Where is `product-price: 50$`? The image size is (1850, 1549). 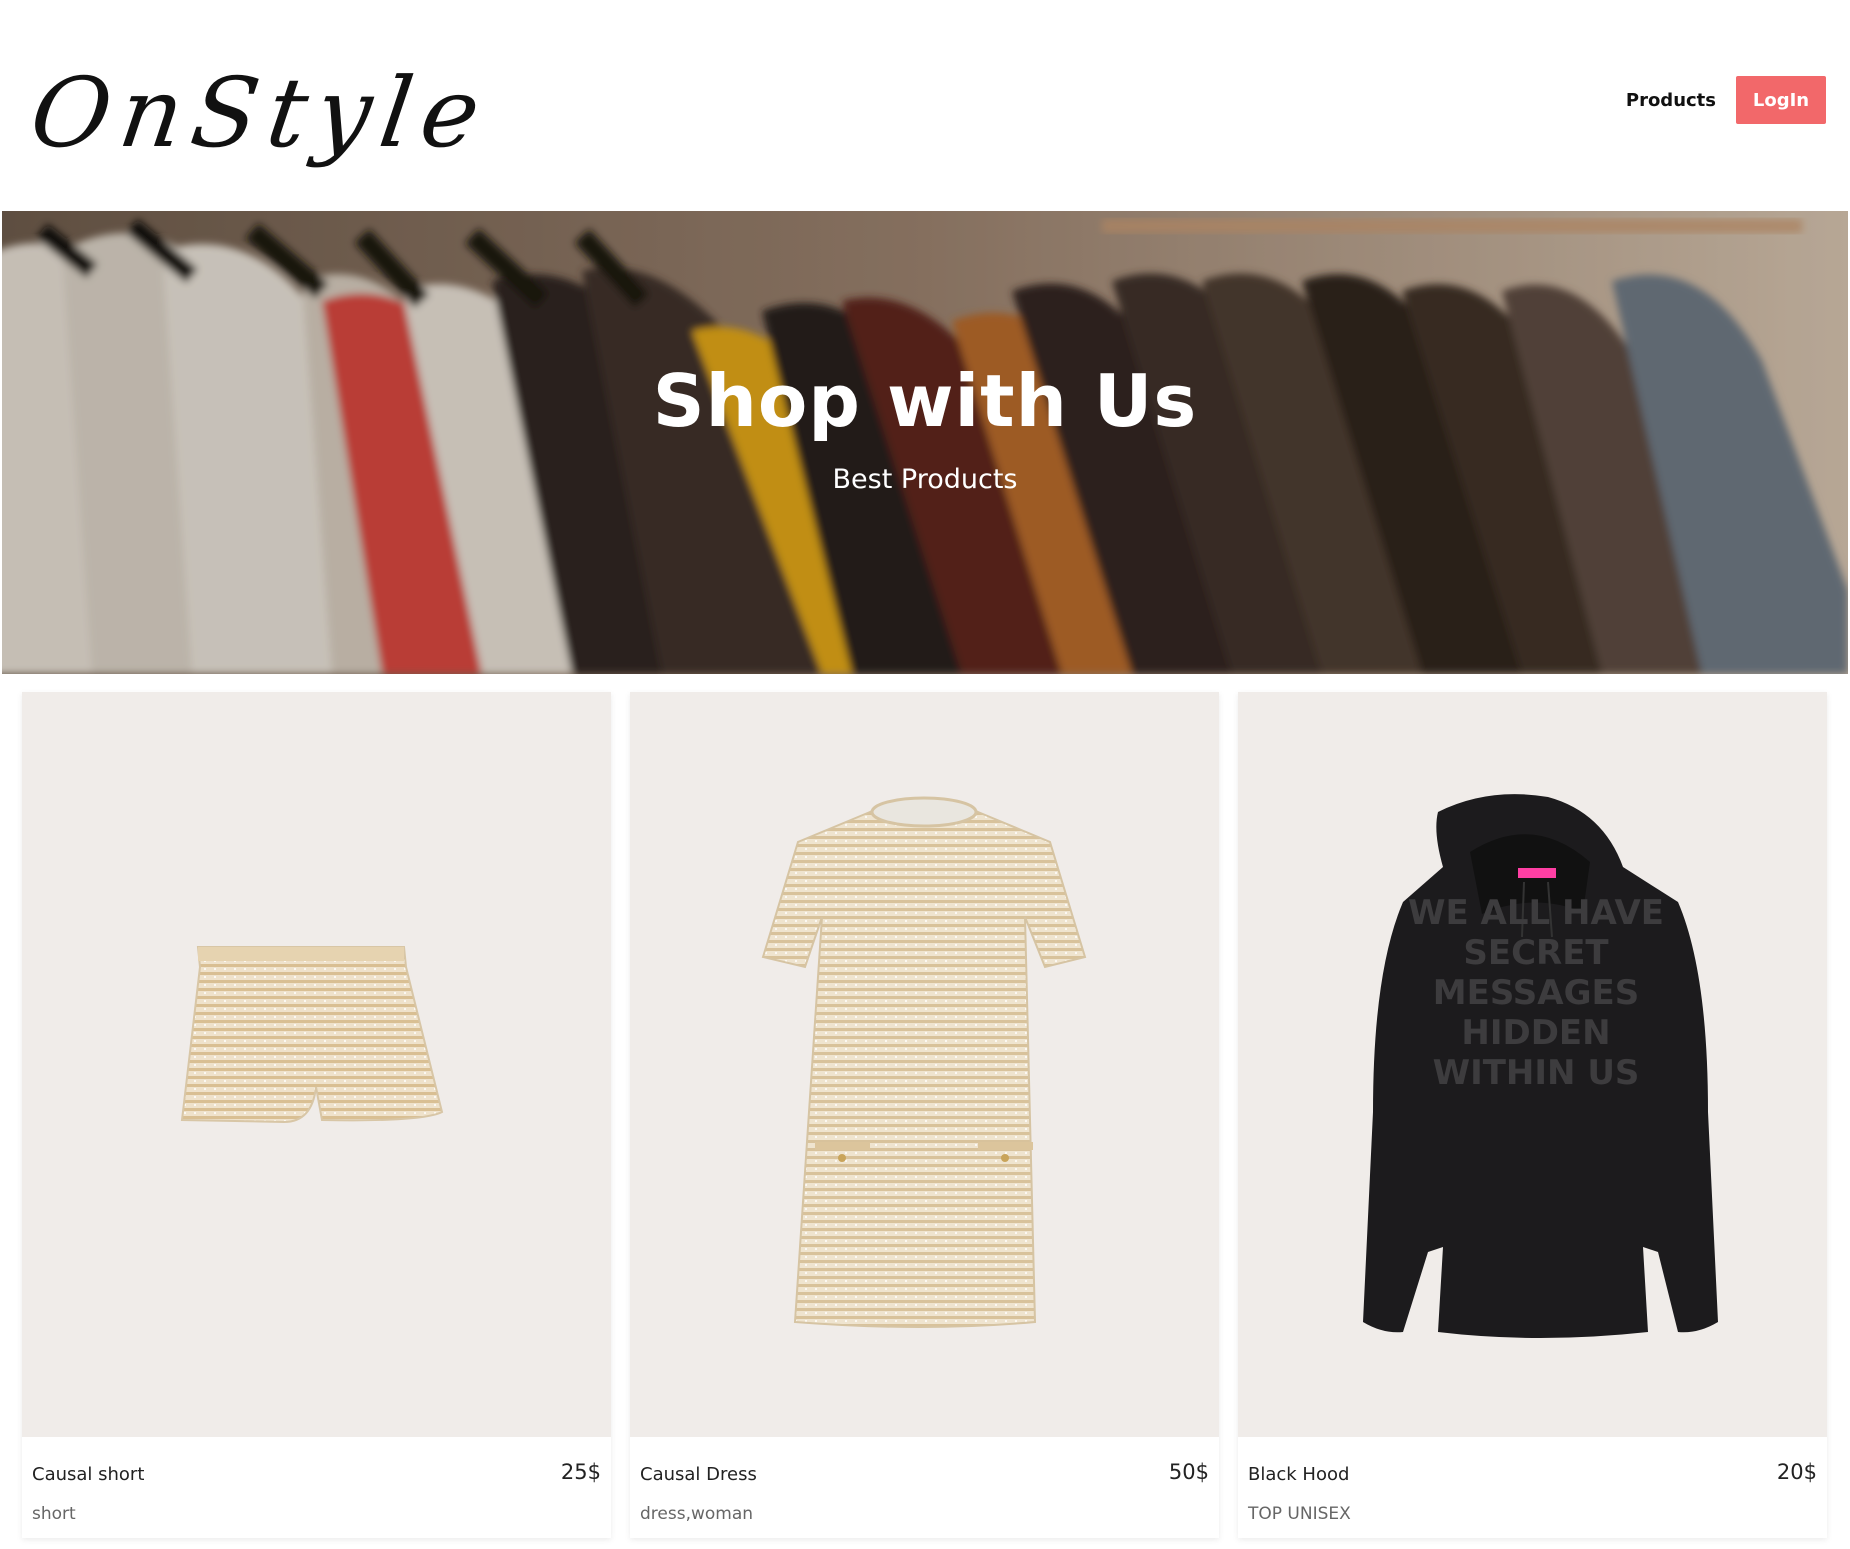 product-price: 50$ is located at coordinates (1188, 1472).